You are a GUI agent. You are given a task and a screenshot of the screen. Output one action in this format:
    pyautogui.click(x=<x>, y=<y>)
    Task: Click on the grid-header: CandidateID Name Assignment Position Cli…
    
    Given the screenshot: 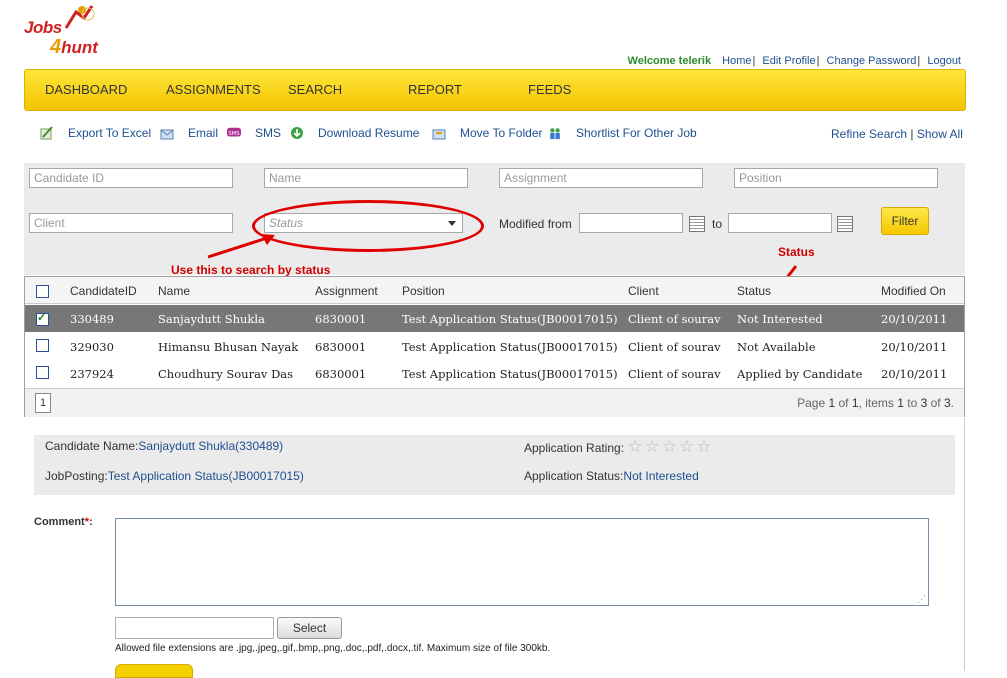 What is the action you would take?
    pyautogui.click(x=494, y=290)
    